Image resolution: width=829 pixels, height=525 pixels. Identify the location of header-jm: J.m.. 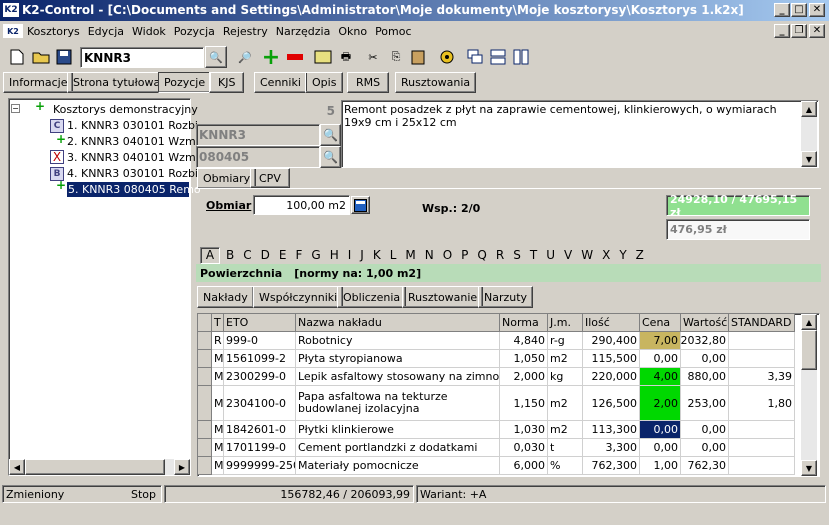
(565, 323).